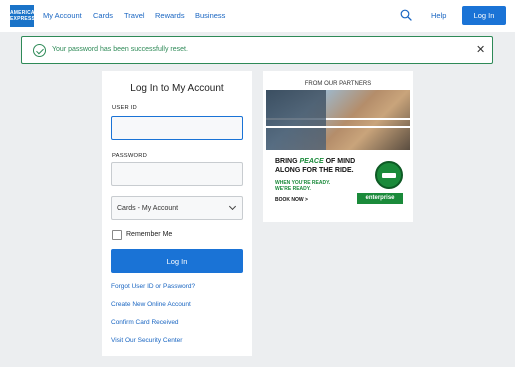 The width and height of the screenshot is (515, 367). I want to click on enterprise-logo: enterprise, so click(380, 198).